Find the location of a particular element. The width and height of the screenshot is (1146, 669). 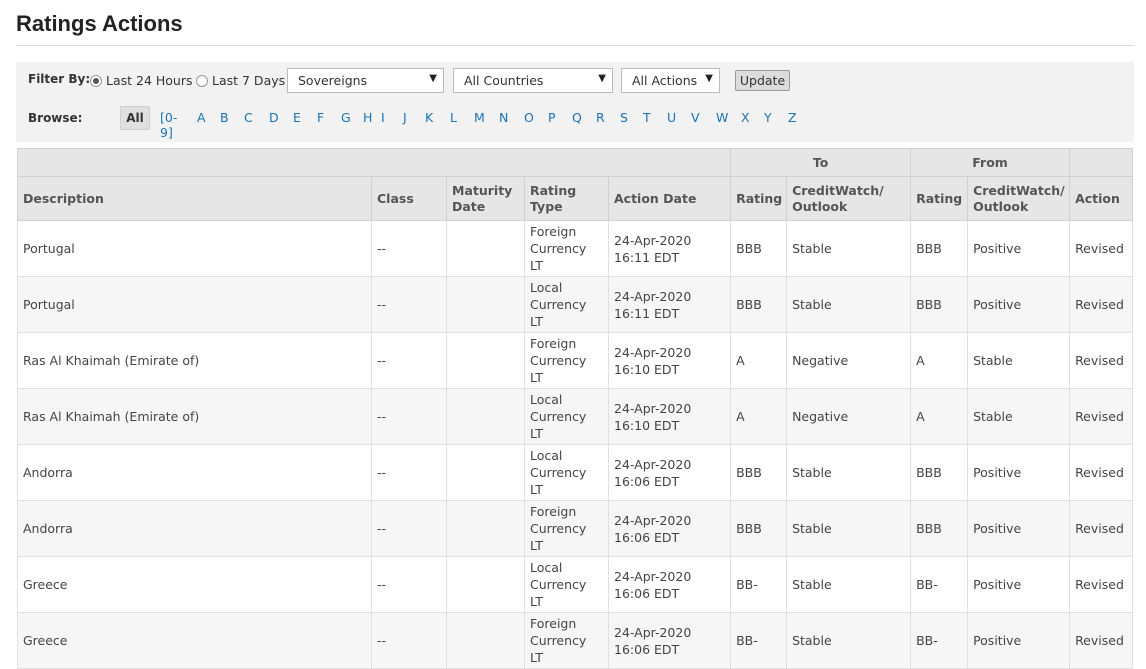

browse-letter-link: W is located at coordinates (722, 117).